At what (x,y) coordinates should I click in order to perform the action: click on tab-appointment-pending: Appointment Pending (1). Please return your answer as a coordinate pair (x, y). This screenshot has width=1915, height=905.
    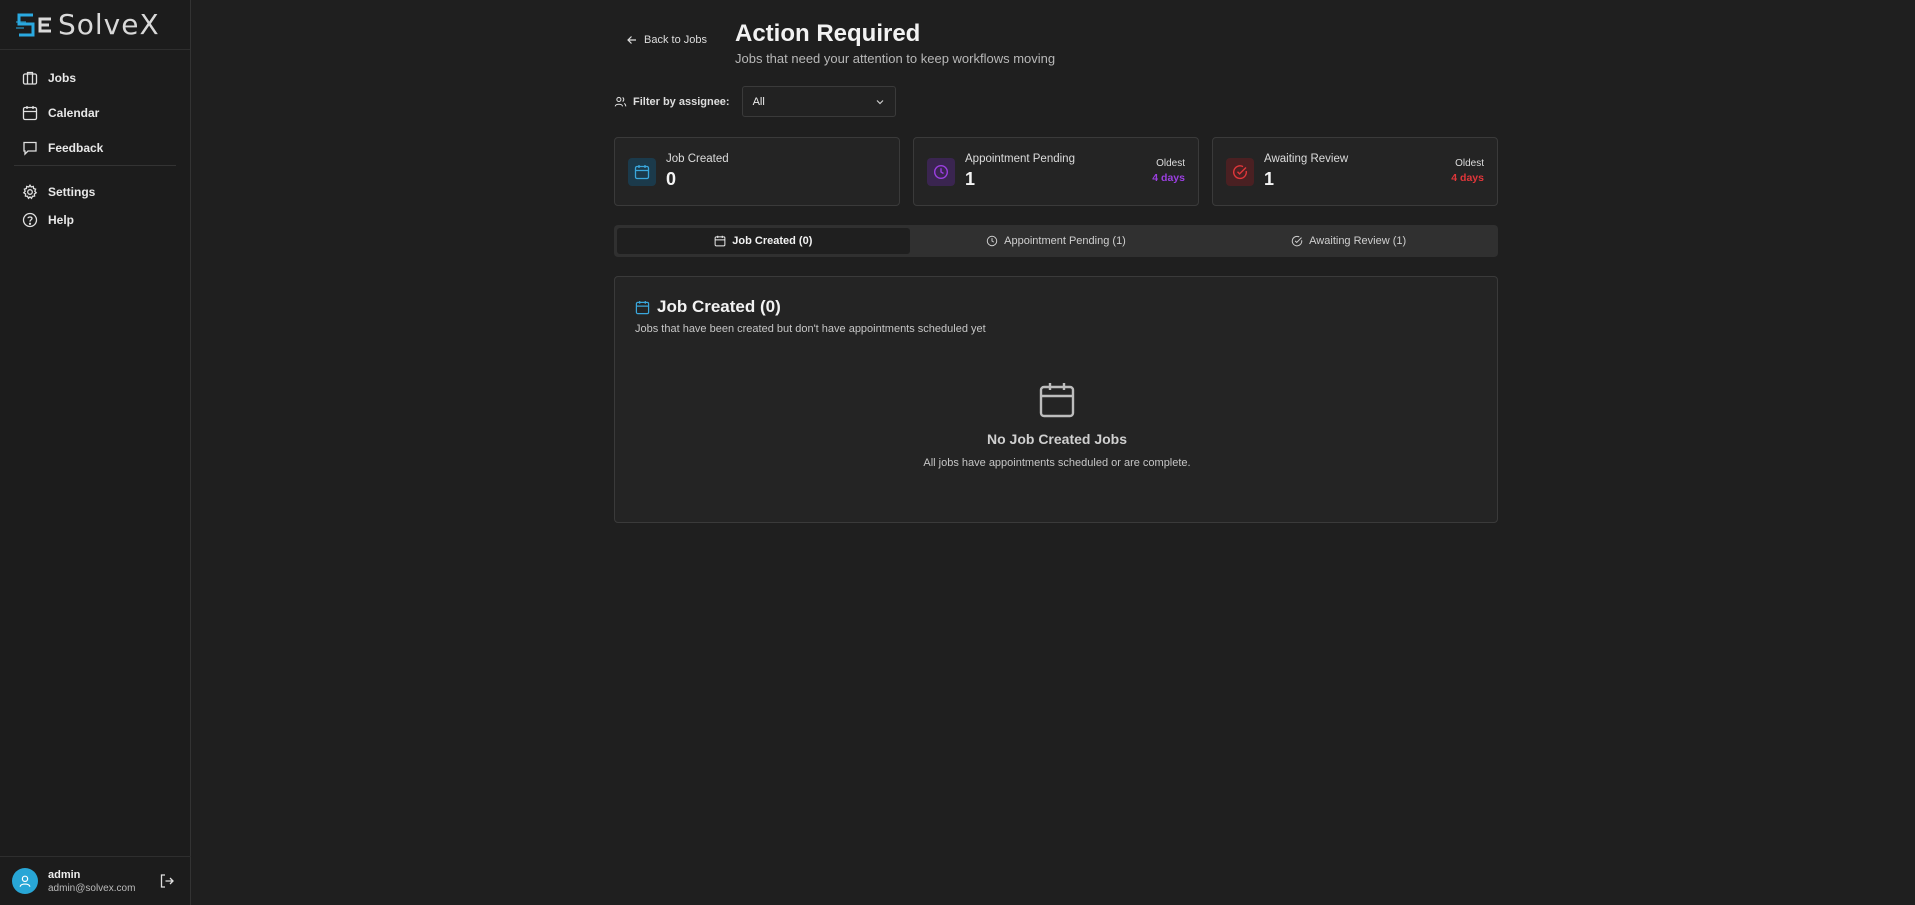
    Looking at the image, I should click on (1056, 241).